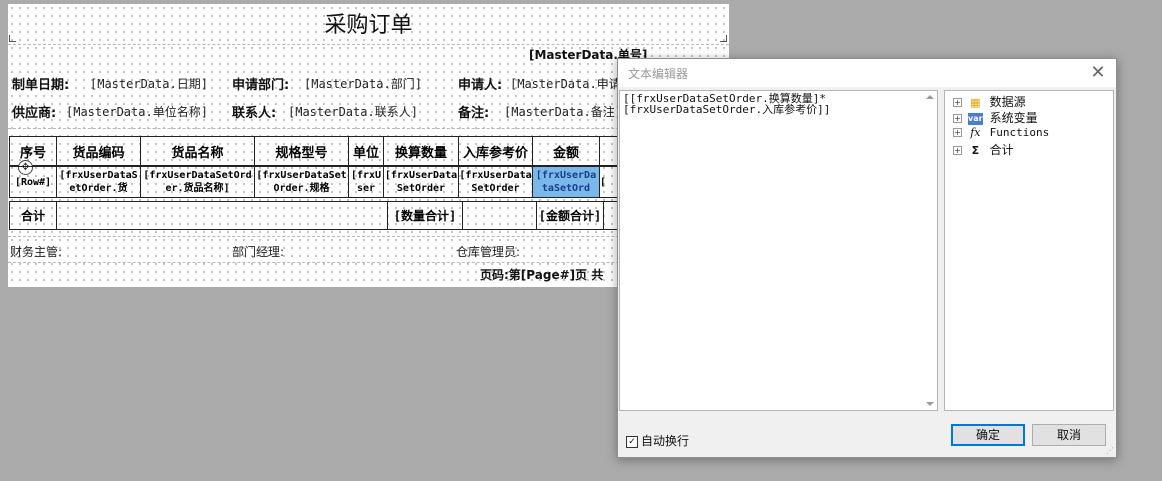 This screenshot has height=481, width=1162. Describe the element at coordinates (565, 83) in the screenshot. I see `applicant-field: [MasterData.申请` at that location.